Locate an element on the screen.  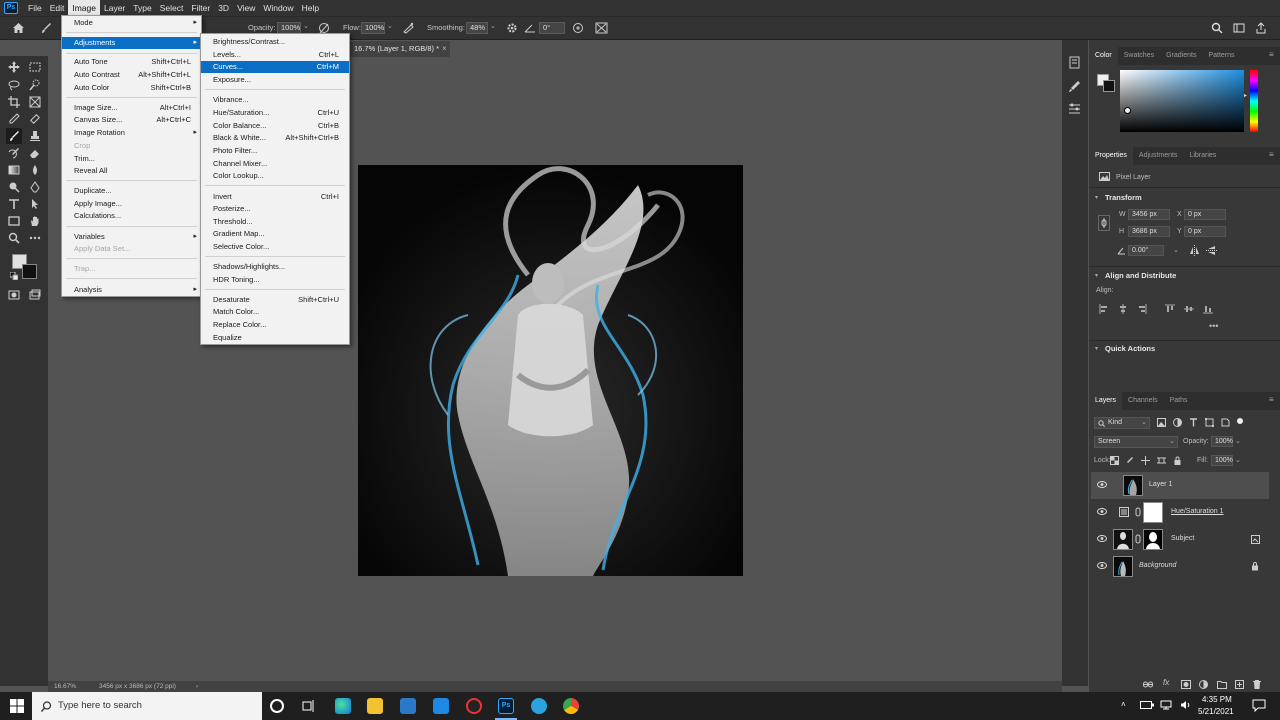
flow-field: 100% is located at coordinates (373, 28).